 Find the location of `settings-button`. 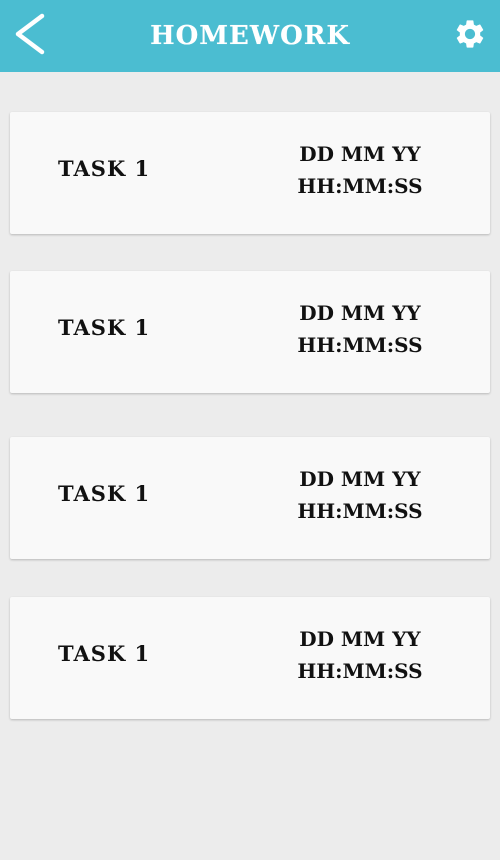

settings-button is located at coordinates (470, 34).